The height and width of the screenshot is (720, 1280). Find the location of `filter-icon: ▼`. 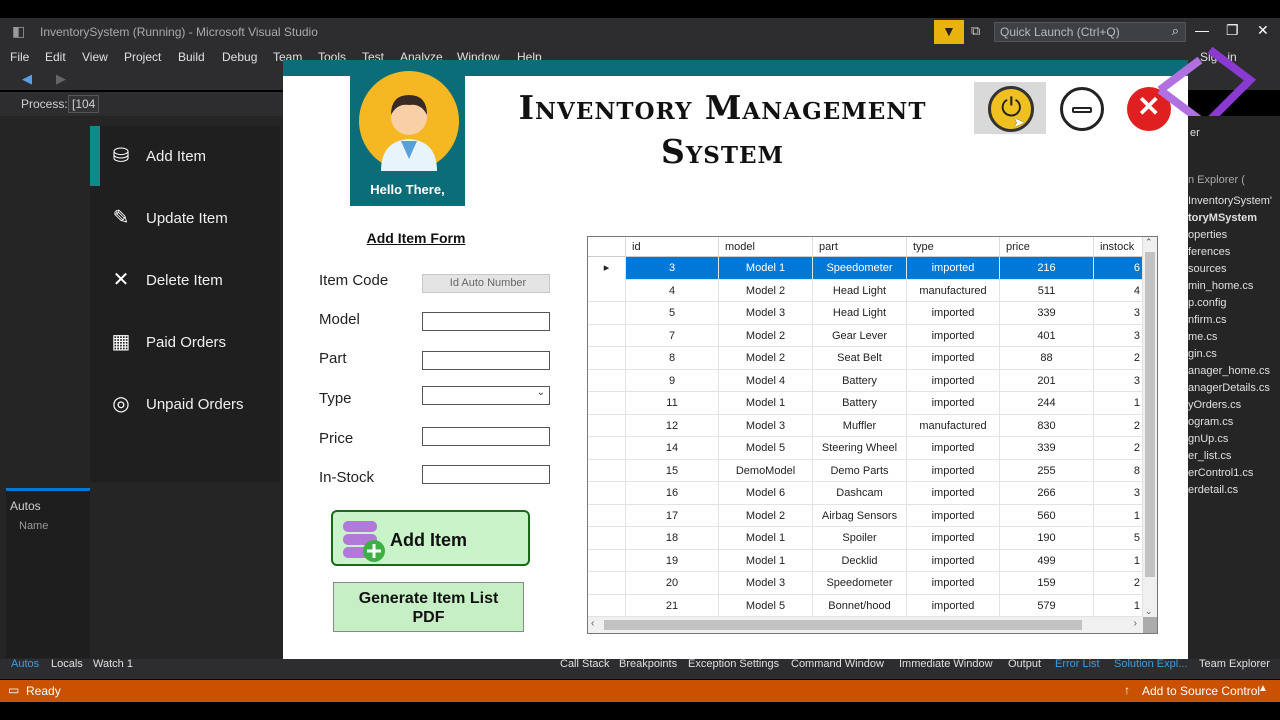

filter-icon: ▼ is located at coordinates (949, 32).